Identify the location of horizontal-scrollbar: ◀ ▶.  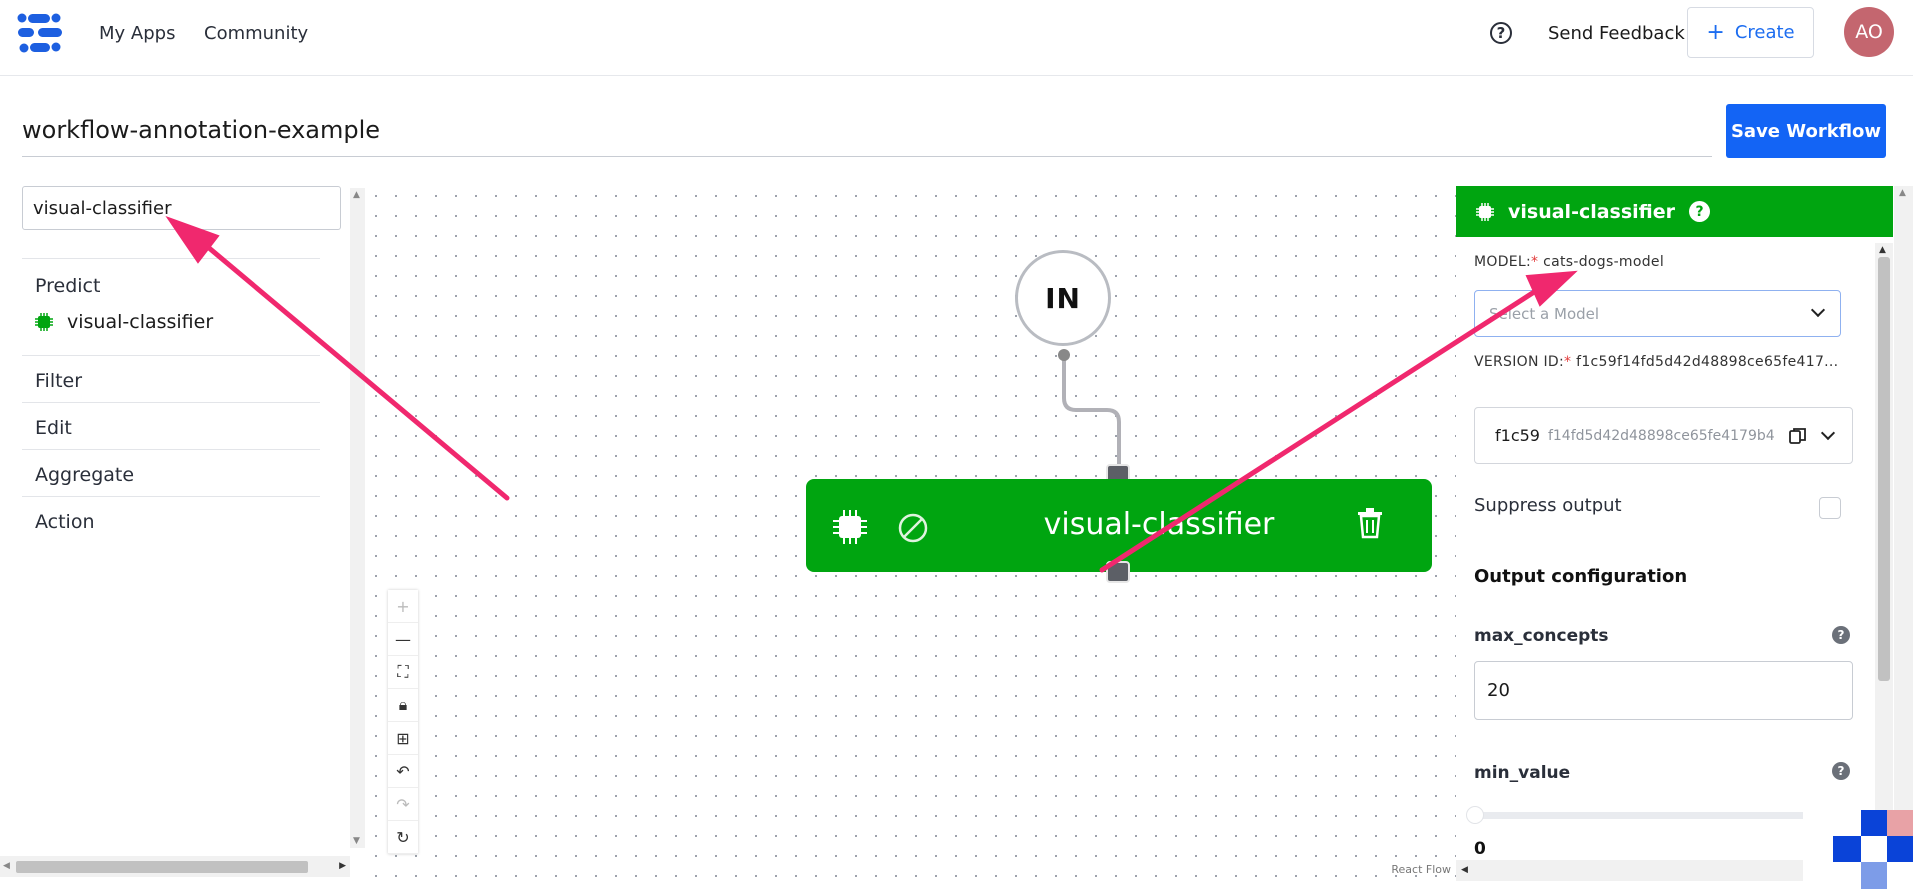
(175, 866).